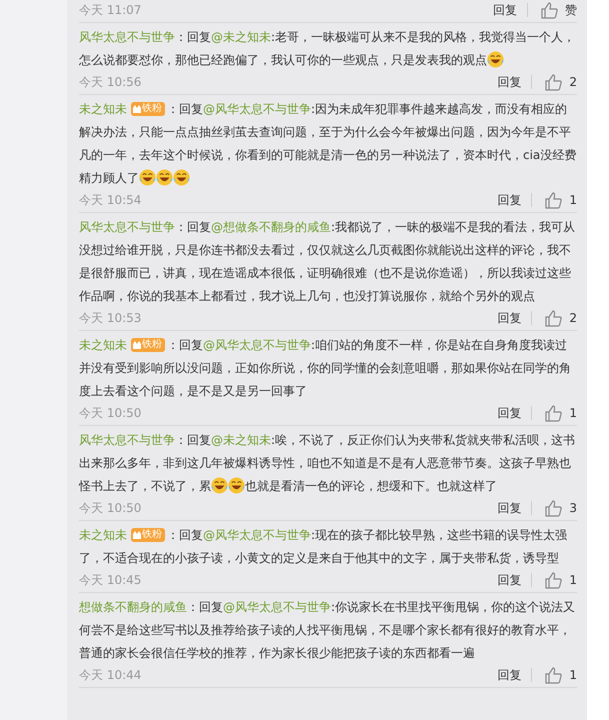 The width and height of the screenshot is (609, 720). Describe the element at coordinates (327, 49) in the screenshot. I see `comment-text: 风华太息不与世争：回复@未之知未:老哥，一昧极端可从来不是我的风格，我觉得当一个人，怎么说都要怼你，那他已经跑偏了，我认可你的一些观点，只是发表我的观点` at that location.